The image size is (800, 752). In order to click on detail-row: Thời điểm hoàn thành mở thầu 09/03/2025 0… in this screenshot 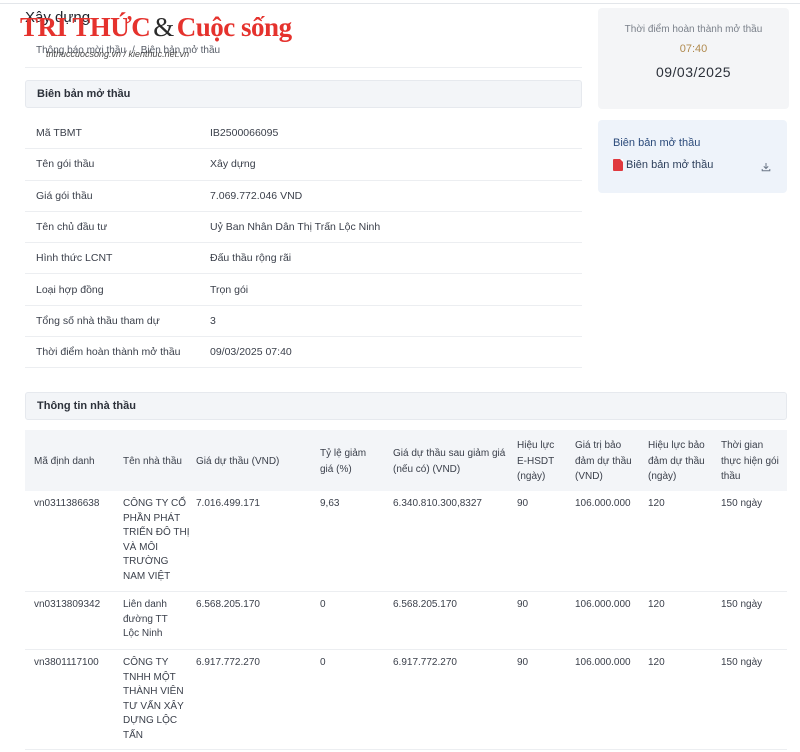, I will do `click(303, 353)`.